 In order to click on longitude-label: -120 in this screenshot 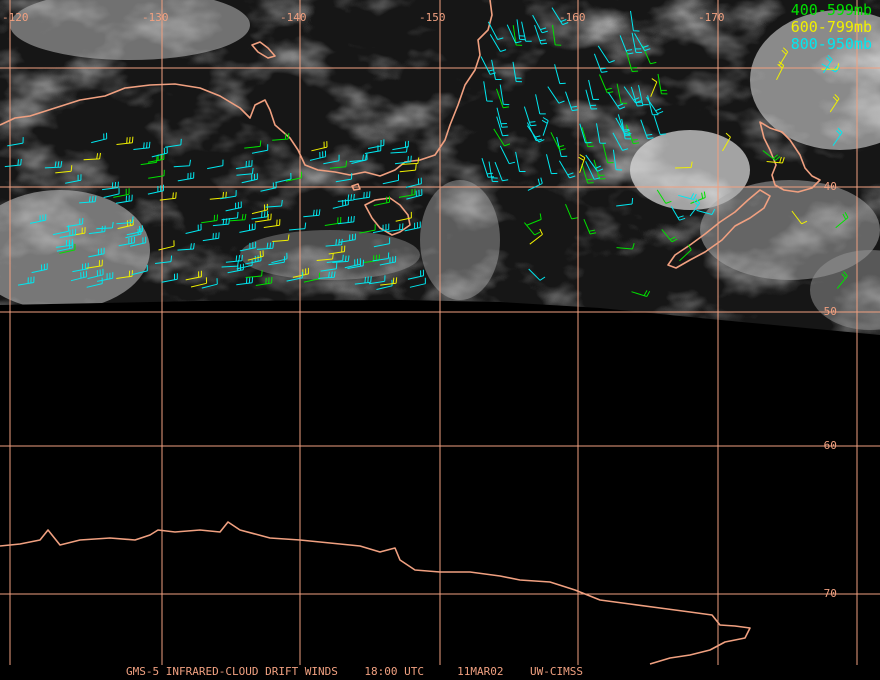, I will do `click(15, 17)`.